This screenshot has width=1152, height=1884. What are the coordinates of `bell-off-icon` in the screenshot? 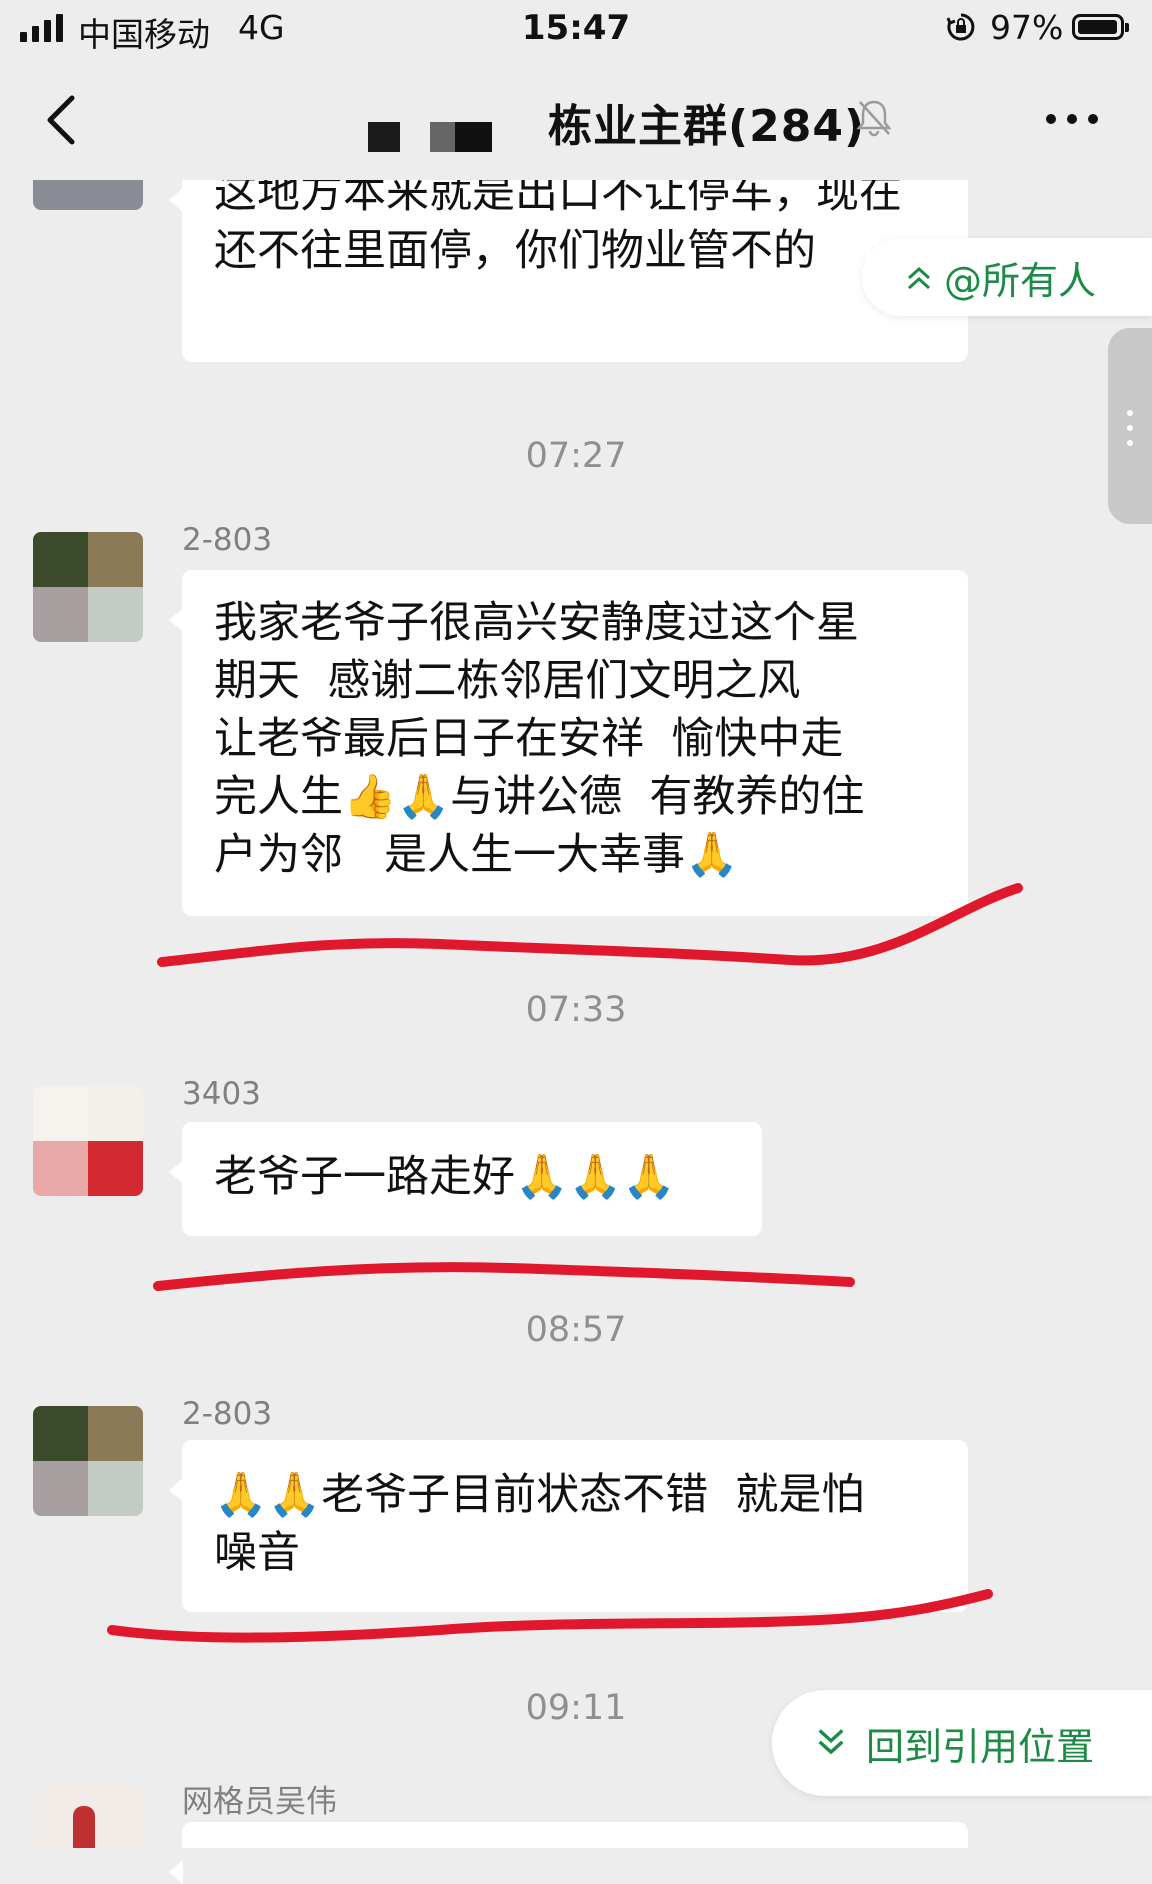 It's located at (874, 118).